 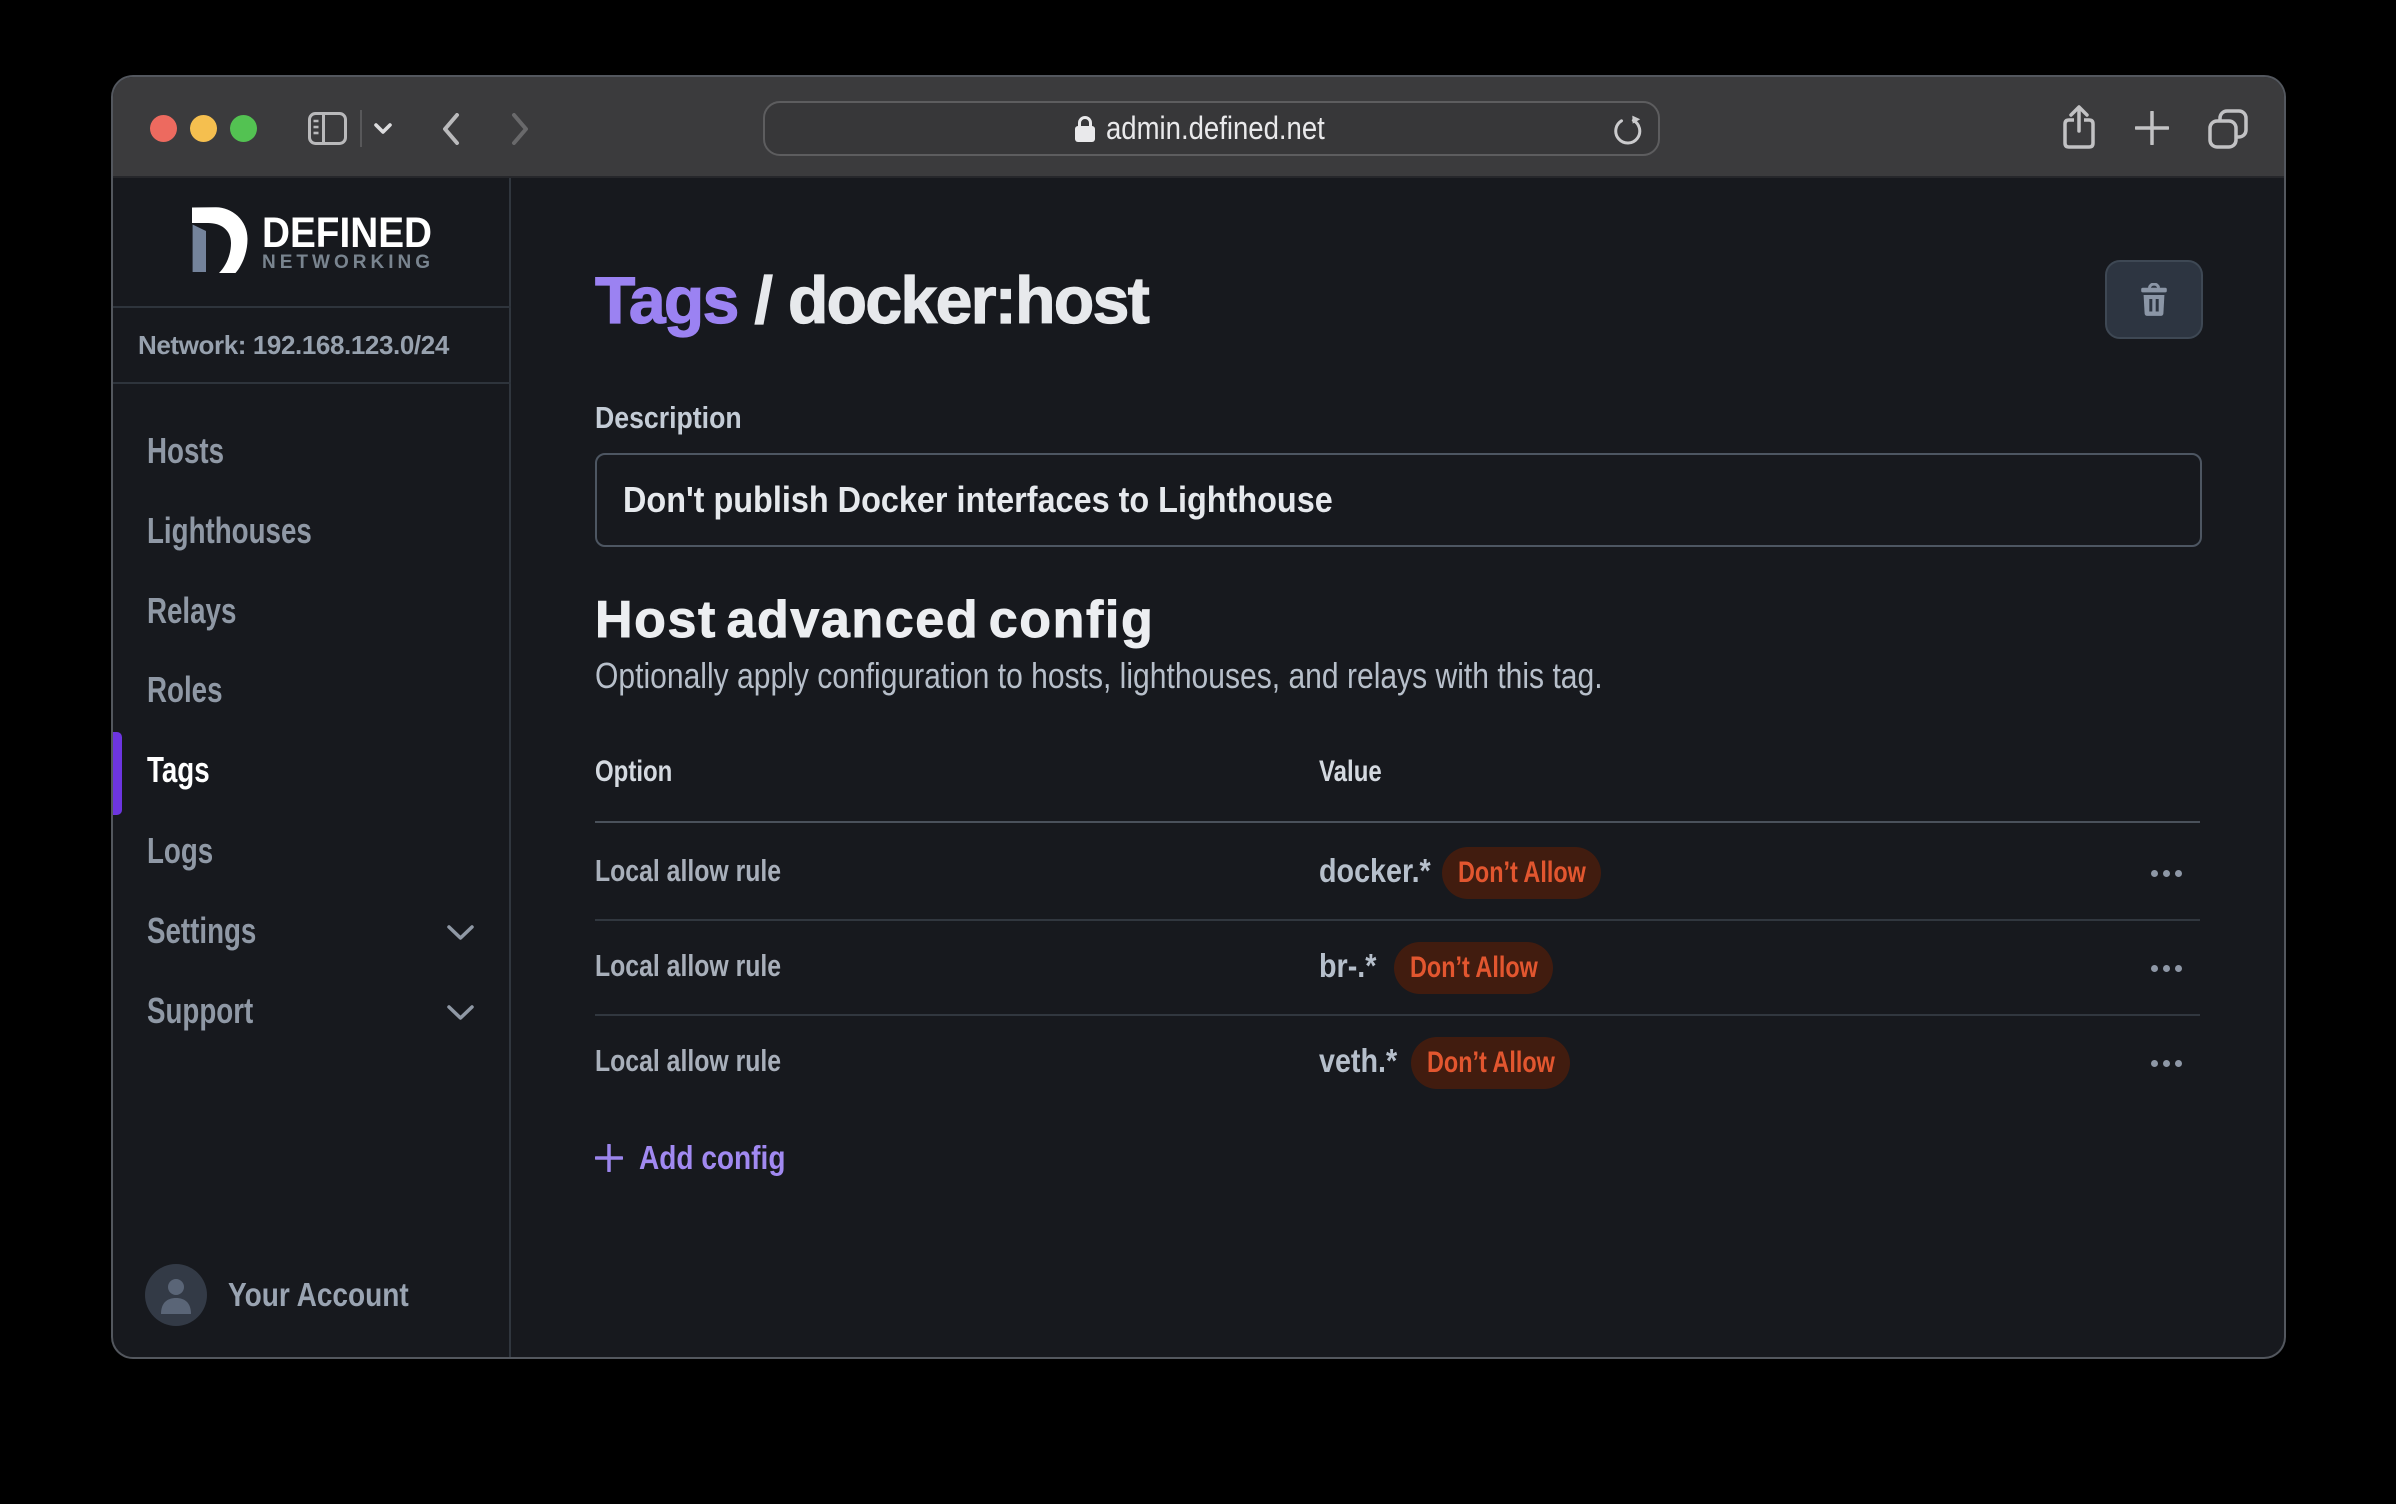 What do you see at coordinates (347, 233) in the screenshot?
I see `svg-text: DEFINED` at bounding box center [347, 233].